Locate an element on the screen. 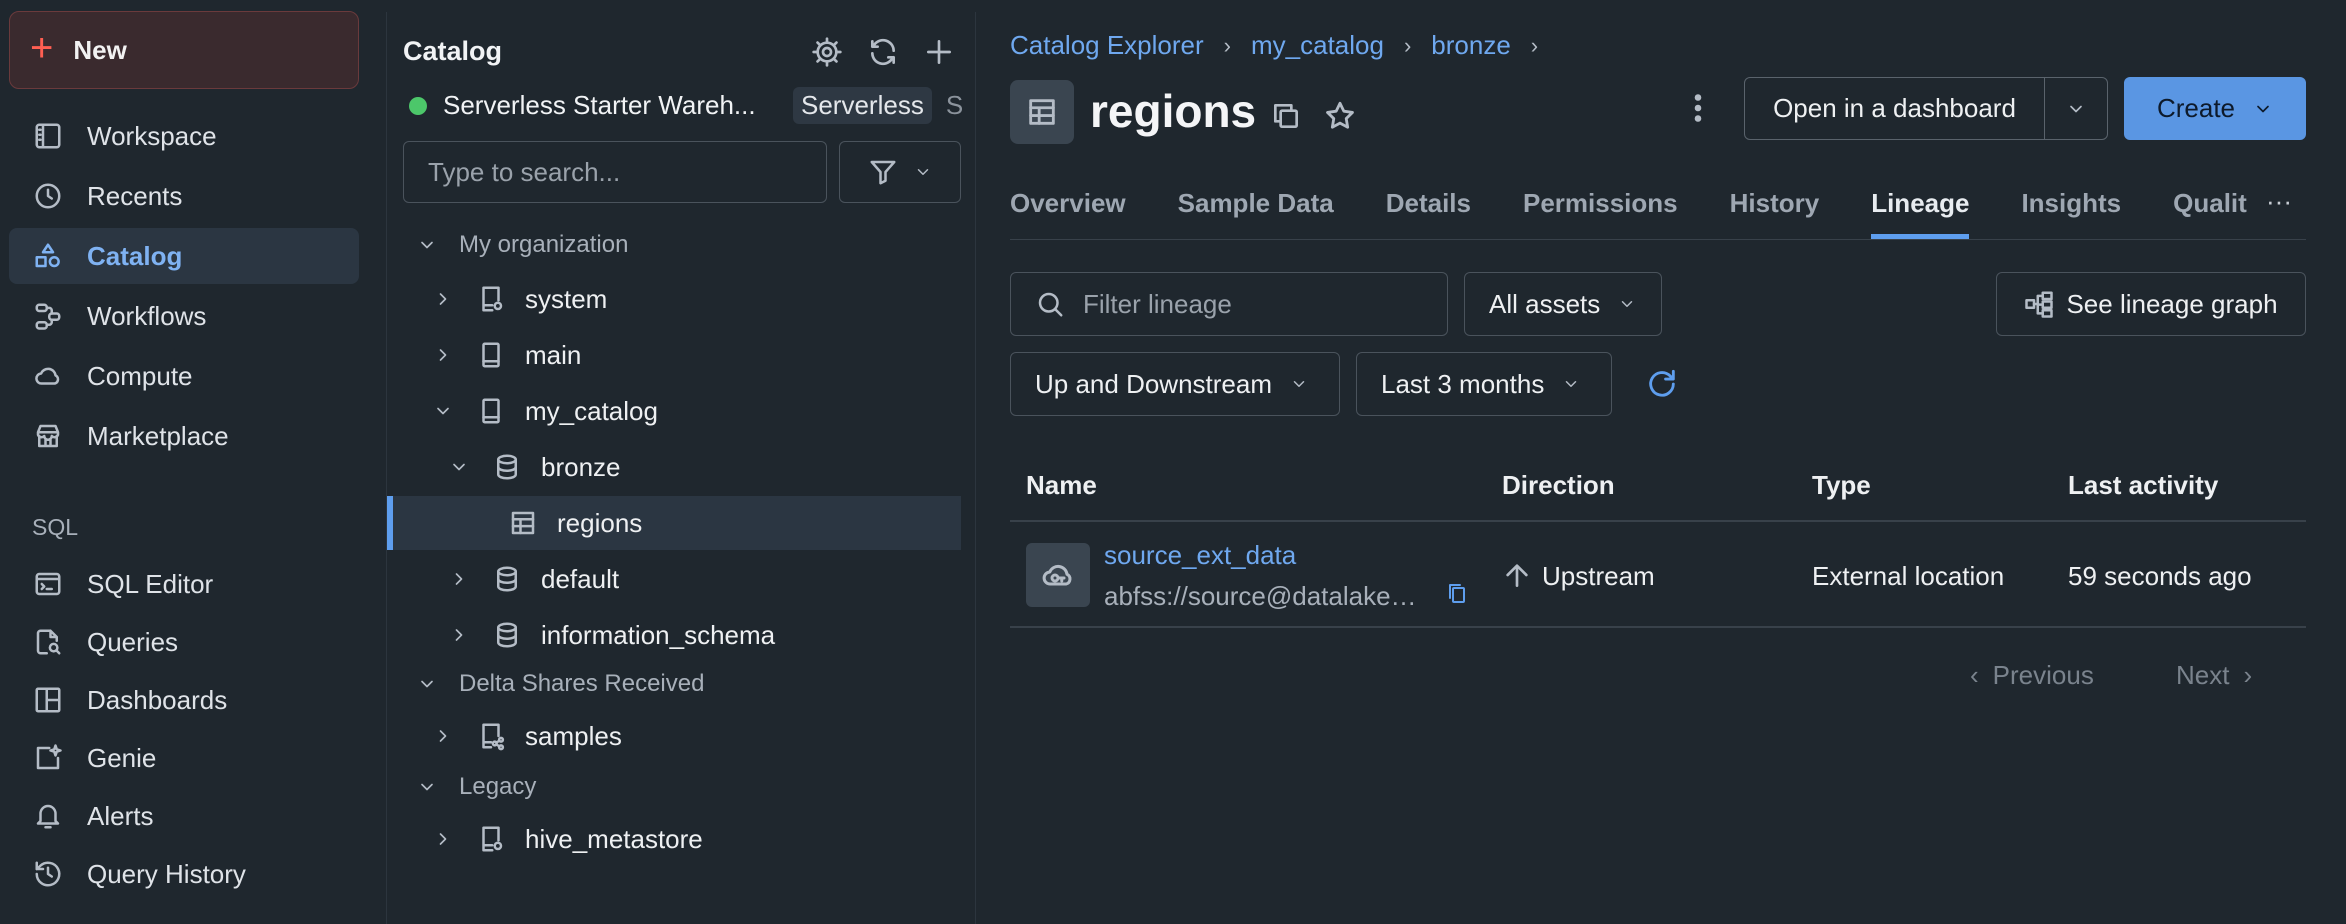 The width and height of the screenshot is (2346, 924). dropdown-value: Up and Downstream is located at coordinates (1153, 383).